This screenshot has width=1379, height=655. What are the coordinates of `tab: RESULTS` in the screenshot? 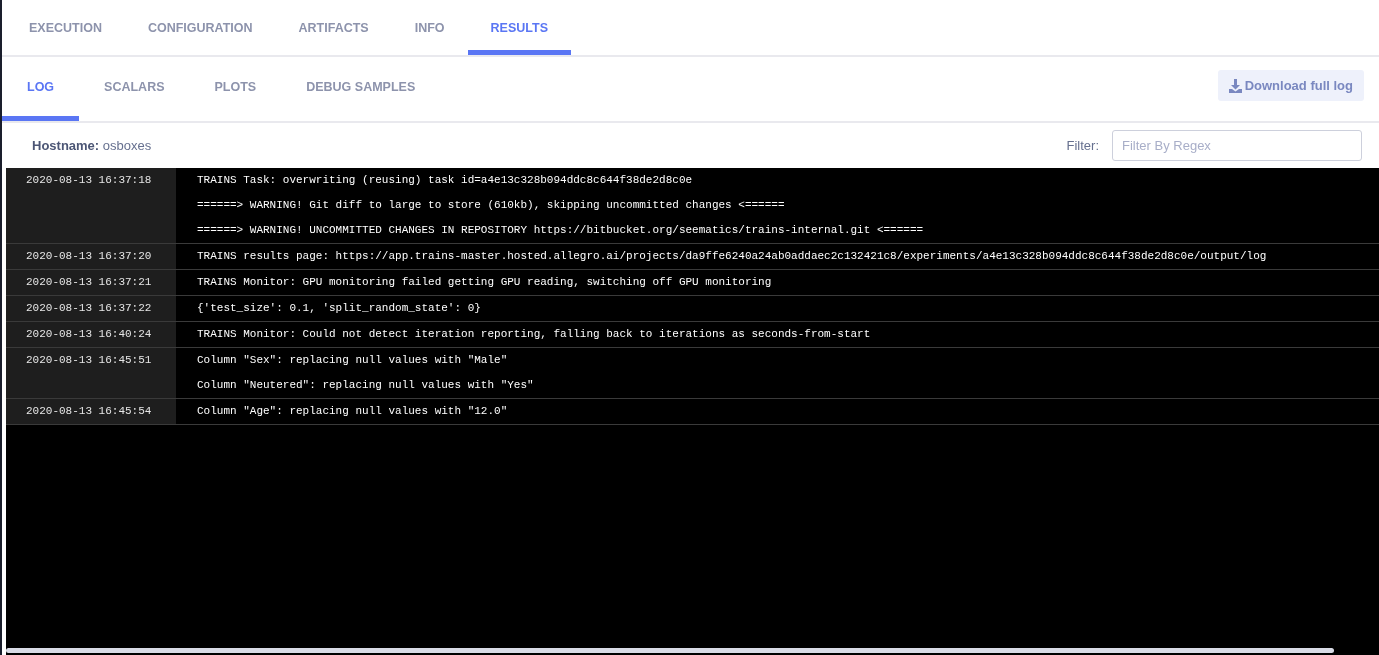 It's located at (519, 27).